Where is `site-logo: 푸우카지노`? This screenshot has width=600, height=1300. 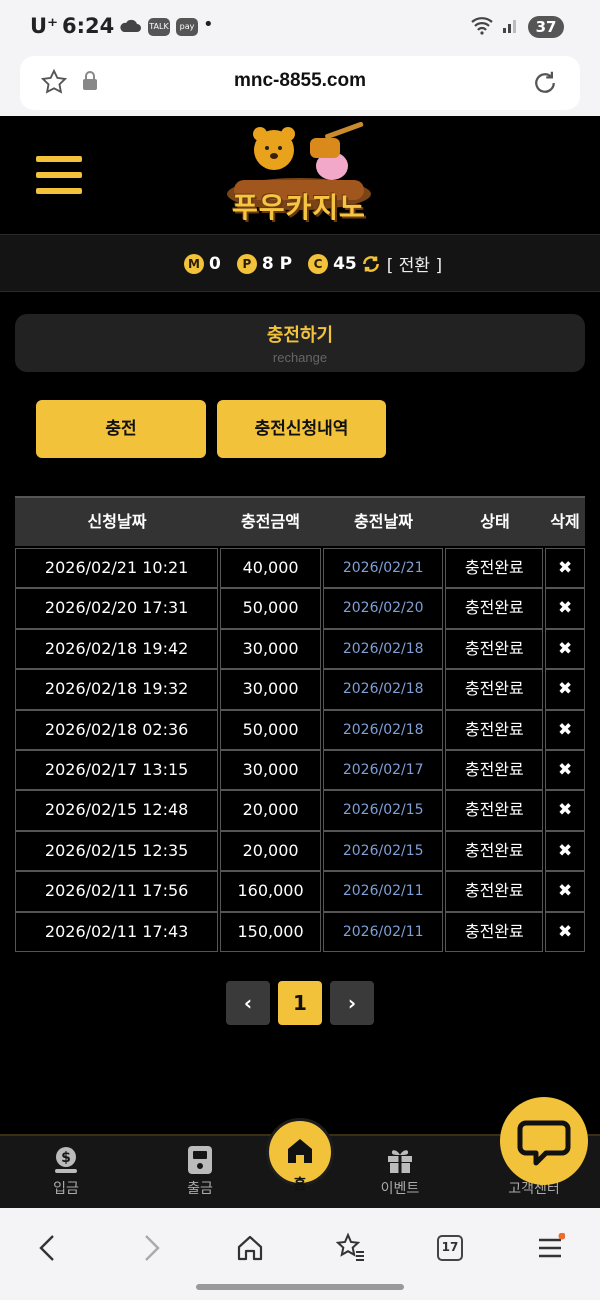 site-logo: 푸우카지노 is located at coordinates (299, 175).